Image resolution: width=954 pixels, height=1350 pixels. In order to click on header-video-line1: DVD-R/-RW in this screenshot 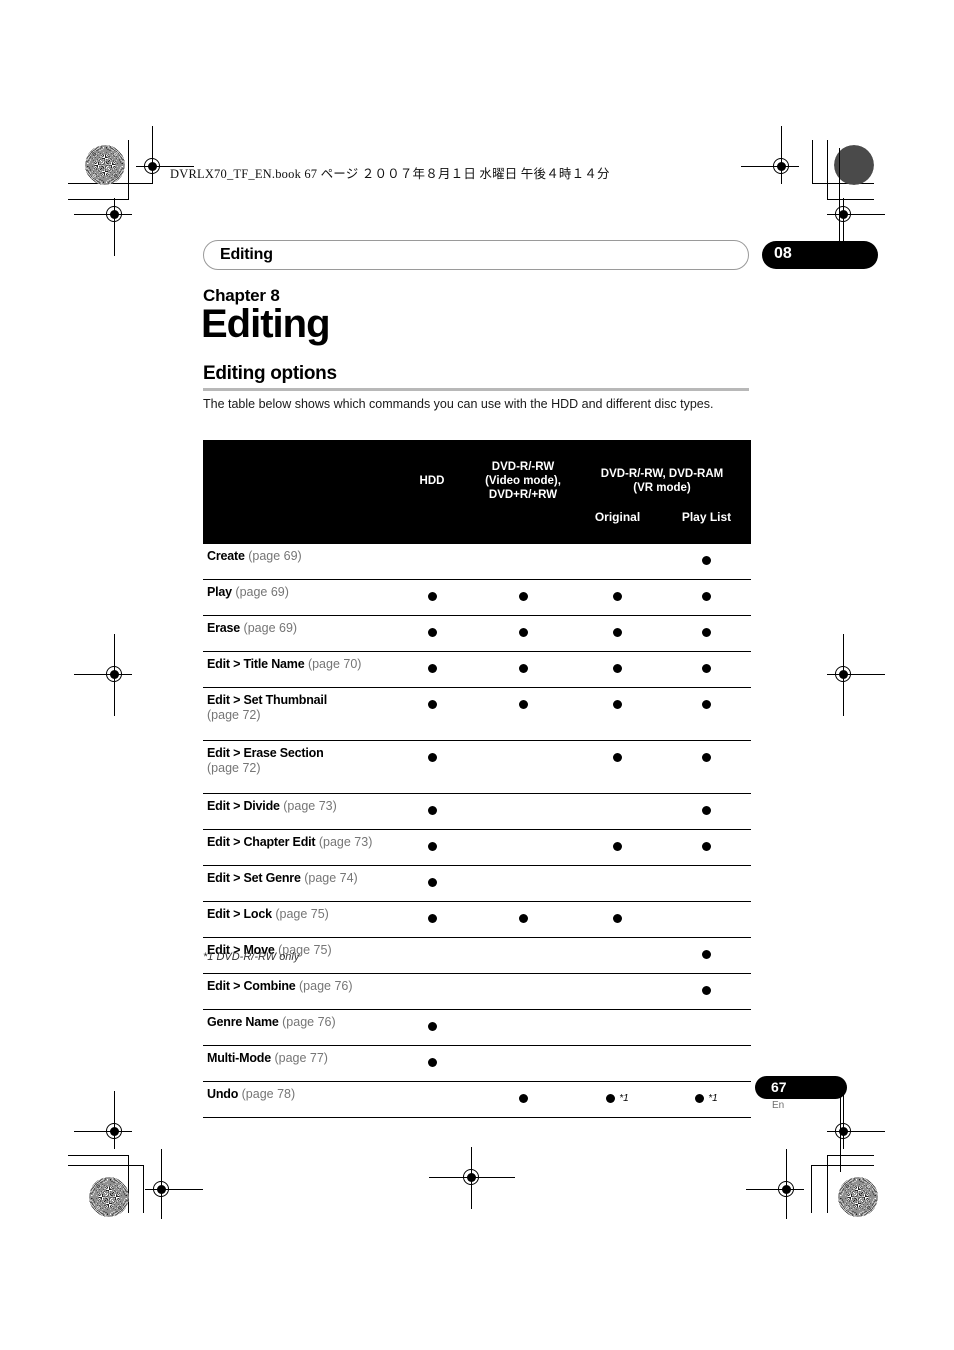, I will do `click(523, 467)`.